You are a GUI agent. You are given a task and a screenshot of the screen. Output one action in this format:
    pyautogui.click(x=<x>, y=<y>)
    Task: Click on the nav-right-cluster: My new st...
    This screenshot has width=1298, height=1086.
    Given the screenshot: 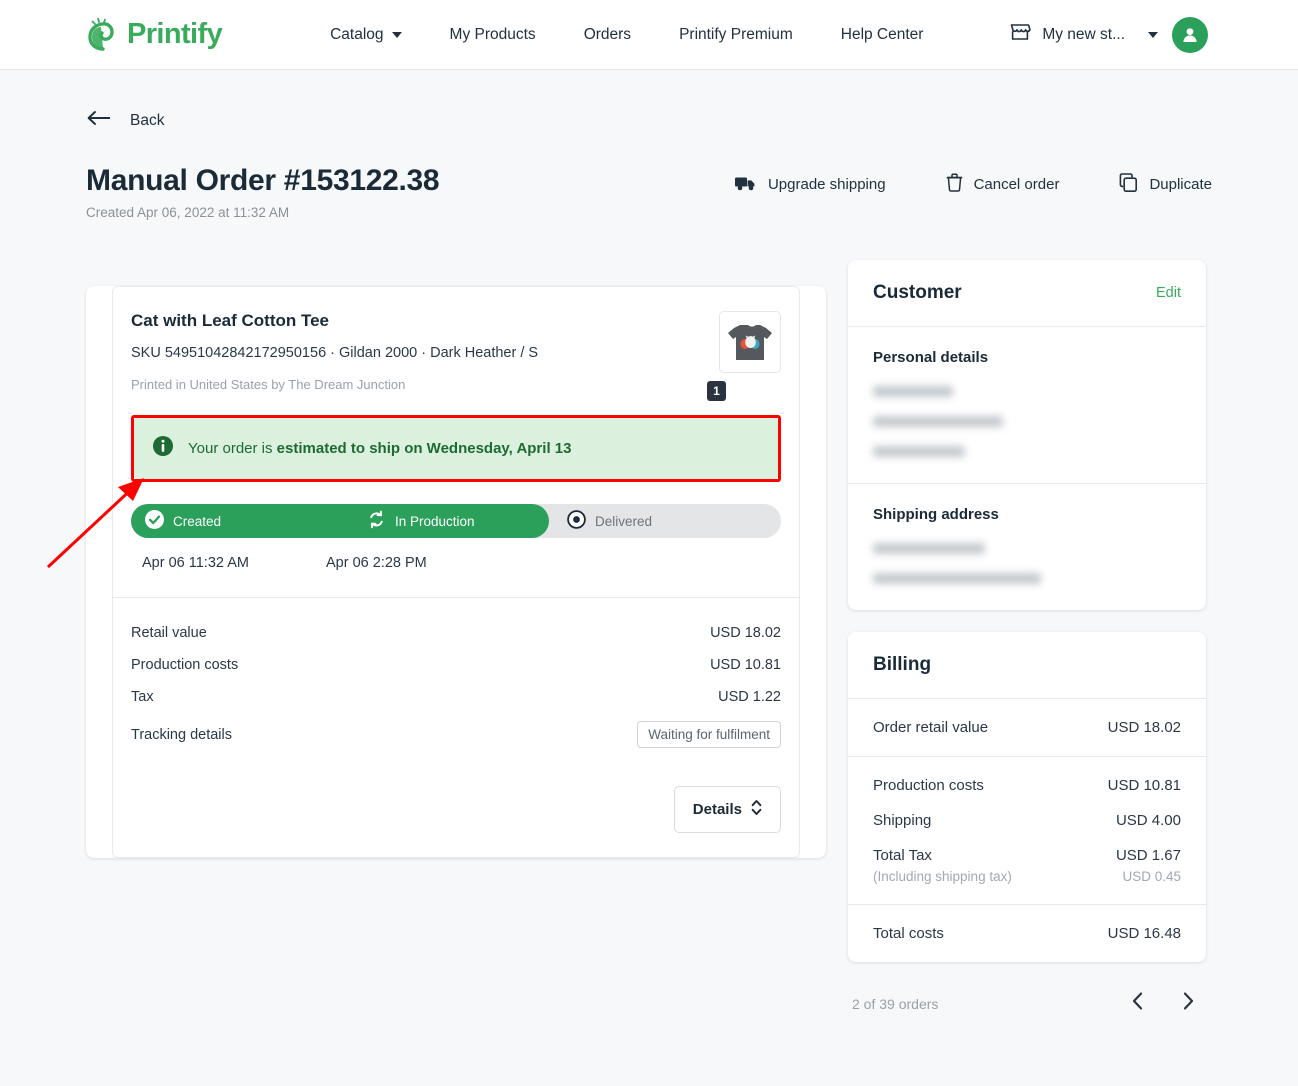 What is the action you would take?
    pyautogui.click(x=1143, y=34)
    